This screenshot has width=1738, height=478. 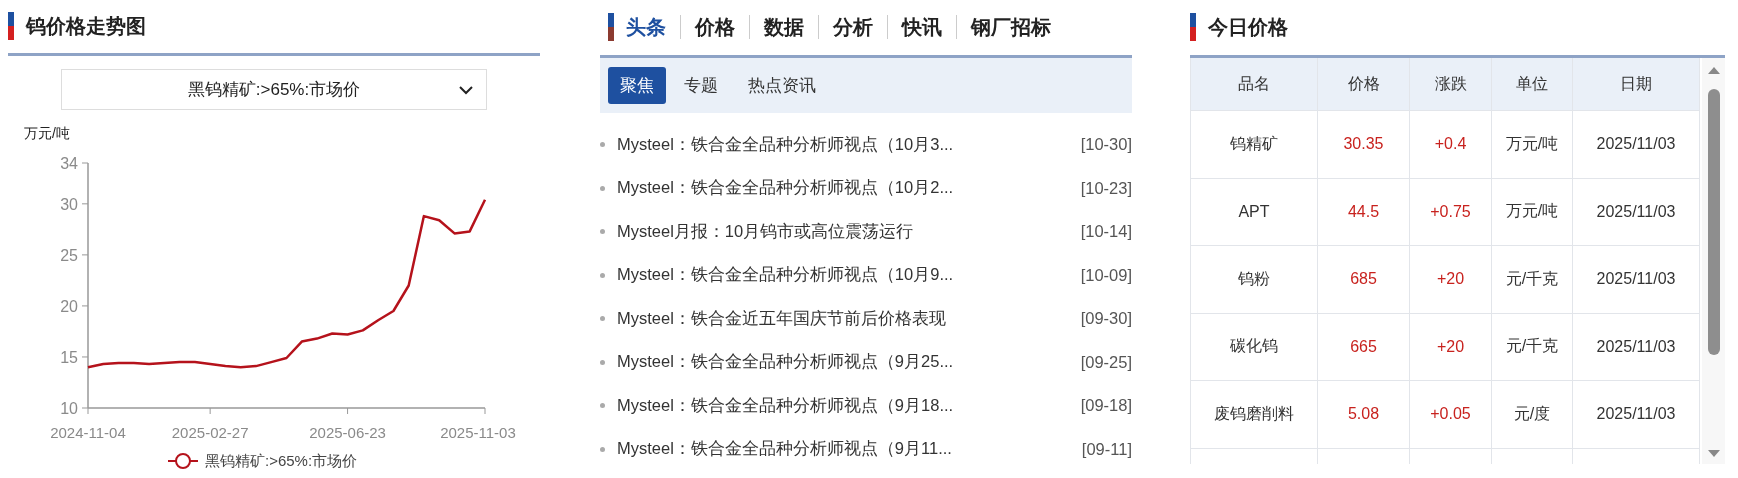 I want to click on chevron-down-icon, so click(x=466, y=91).